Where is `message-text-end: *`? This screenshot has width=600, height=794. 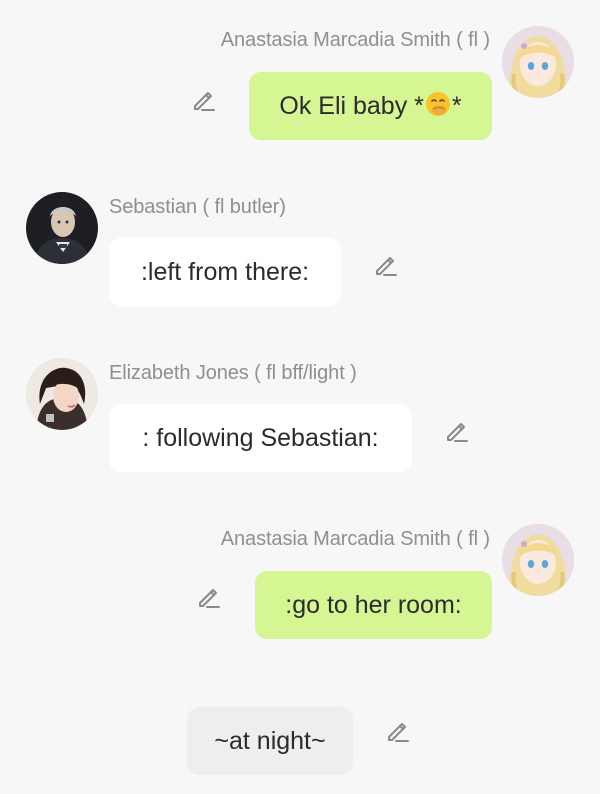 message-text-end: * is located at coordinates (456, 106).